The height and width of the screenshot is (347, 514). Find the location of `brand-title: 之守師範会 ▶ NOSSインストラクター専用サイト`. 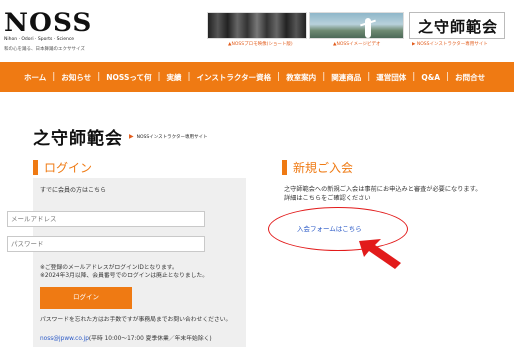

brand-title: 之守師範会 ▶ NOSSインストラクター専用サイト is located at coordinates (120, 136).